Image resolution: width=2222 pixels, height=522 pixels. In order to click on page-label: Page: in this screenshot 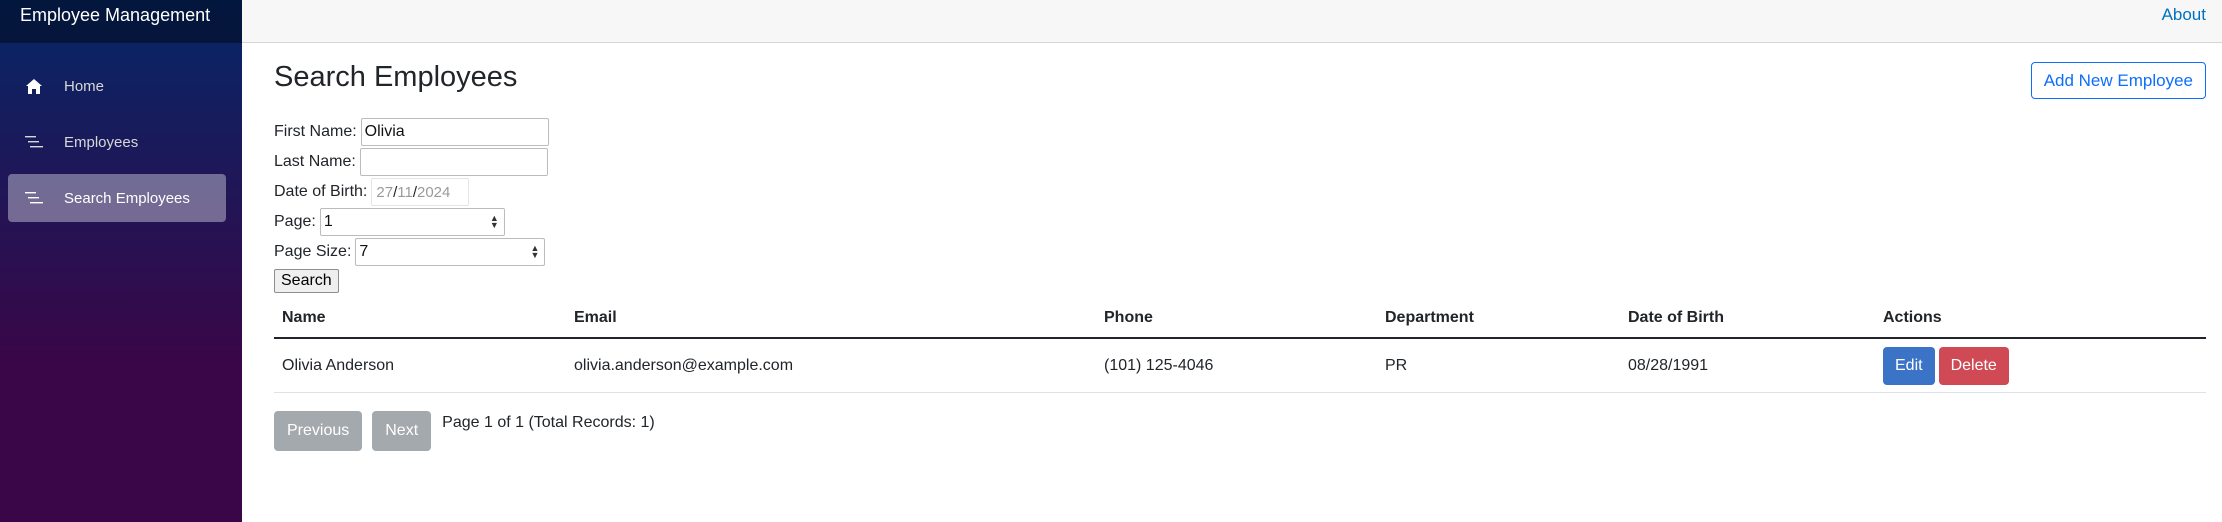, I will do `click(295, 221)`.